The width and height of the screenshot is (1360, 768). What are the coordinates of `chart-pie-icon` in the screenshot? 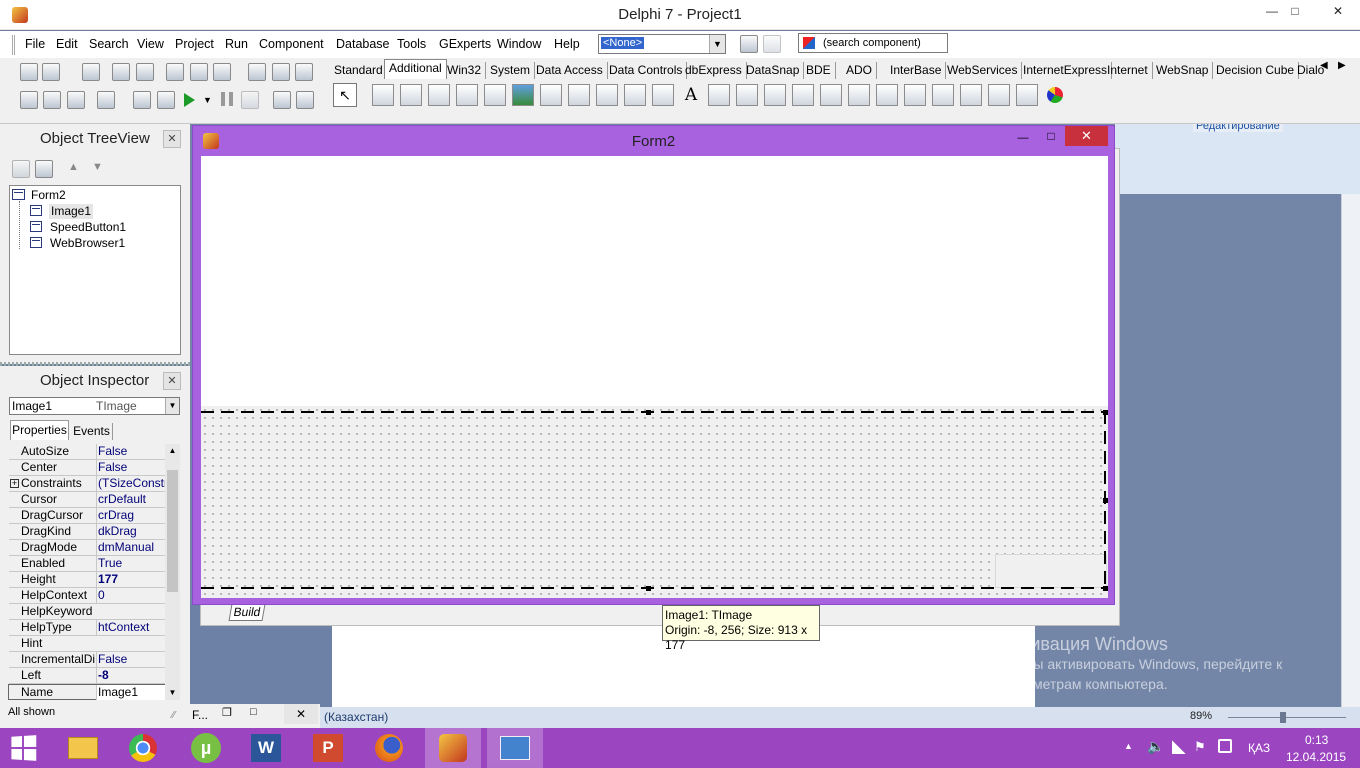 It's located at (1055, 95).